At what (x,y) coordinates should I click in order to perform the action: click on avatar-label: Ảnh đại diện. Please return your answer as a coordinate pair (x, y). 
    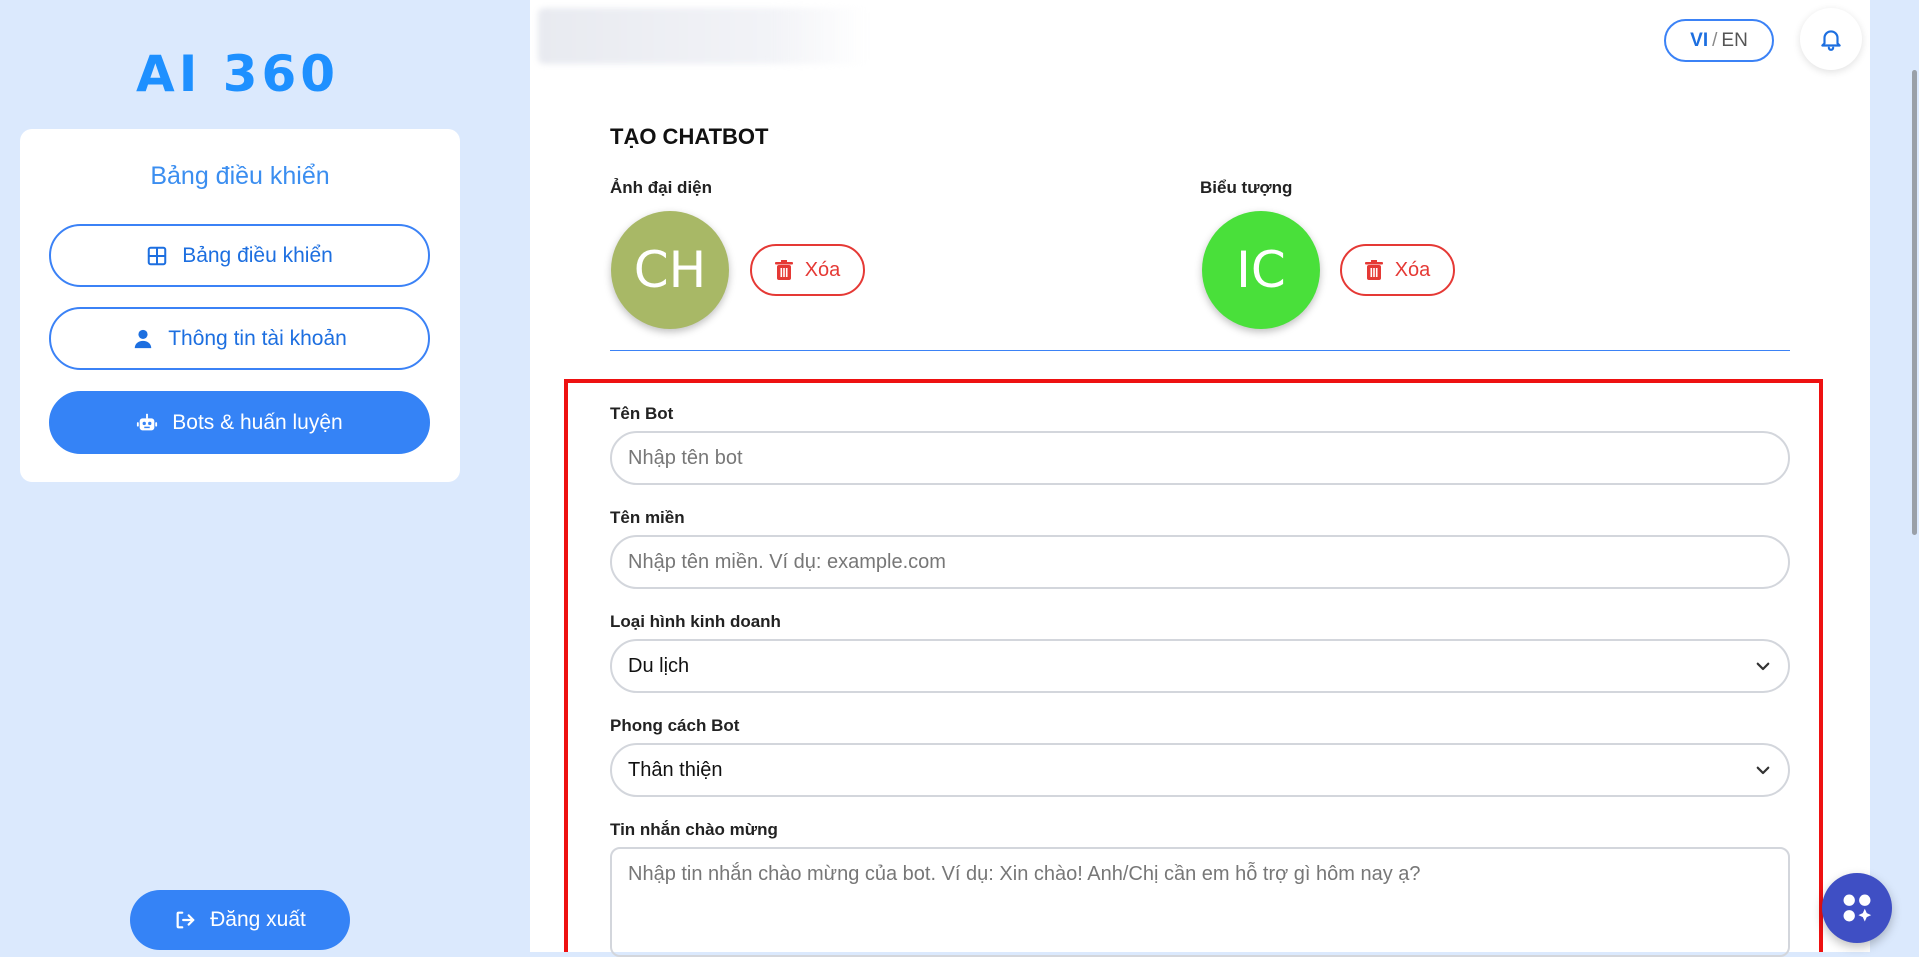
    Looking at the image, I should click on (661, 187).